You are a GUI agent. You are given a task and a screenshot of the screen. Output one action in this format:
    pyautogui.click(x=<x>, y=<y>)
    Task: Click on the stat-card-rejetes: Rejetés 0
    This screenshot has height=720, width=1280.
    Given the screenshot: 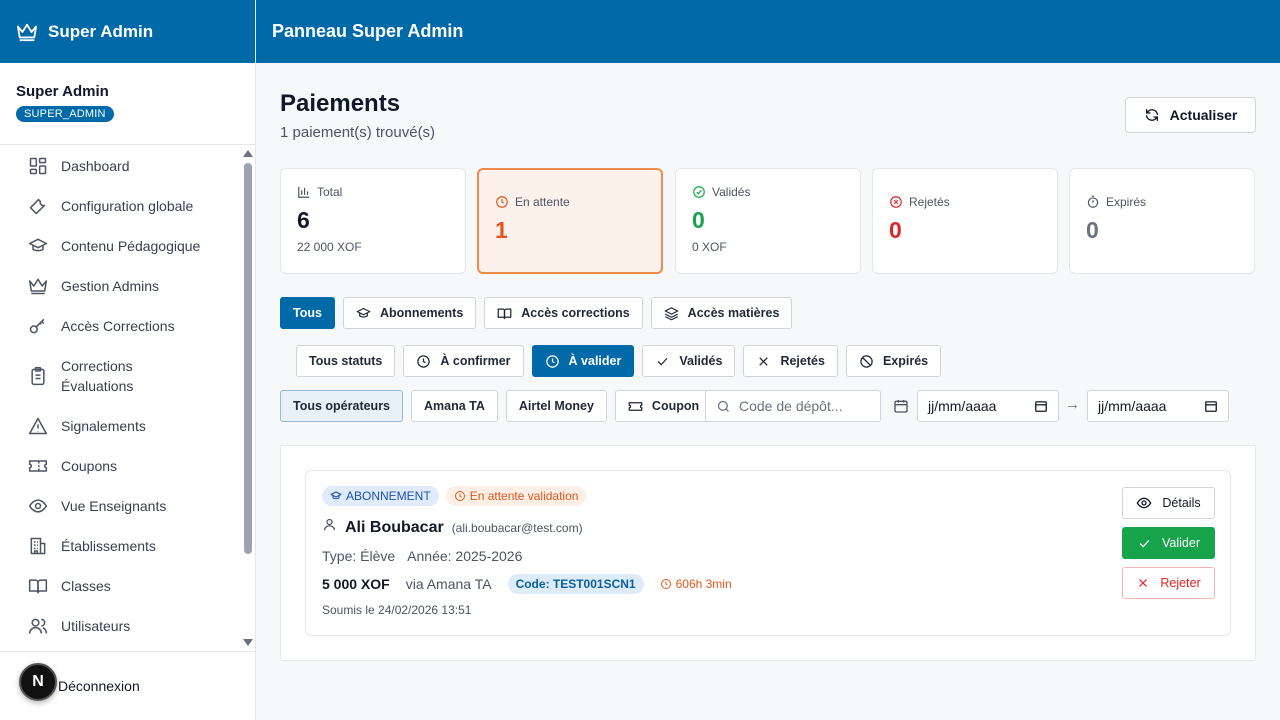 What is the action you would take?
    pyautogui.click(x=965, y=221)
    